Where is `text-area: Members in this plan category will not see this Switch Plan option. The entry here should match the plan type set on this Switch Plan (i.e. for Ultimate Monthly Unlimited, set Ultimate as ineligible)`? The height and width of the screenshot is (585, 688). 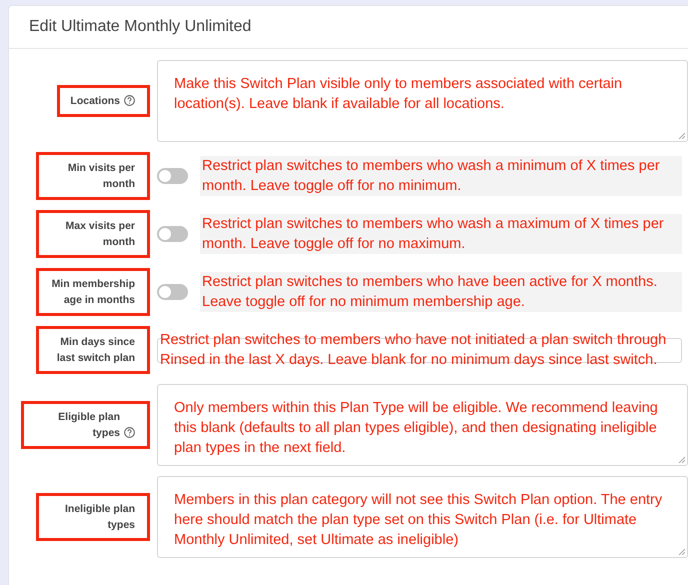 text-area: Members in this plan category will not see this Switch Plan option. The entry here should match the plan type set on this Switch Plan (i.e. for Ultimate Monthly Unlimited, set Ultimate as ineligible) is located at coordinates (422, 517).